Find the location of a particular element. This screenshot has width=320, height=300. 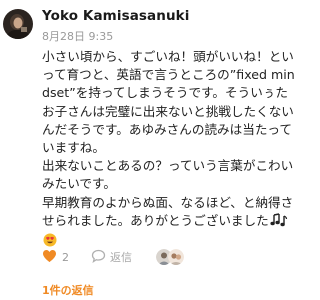

like-count: 2 is located at coordinates (65, 257).